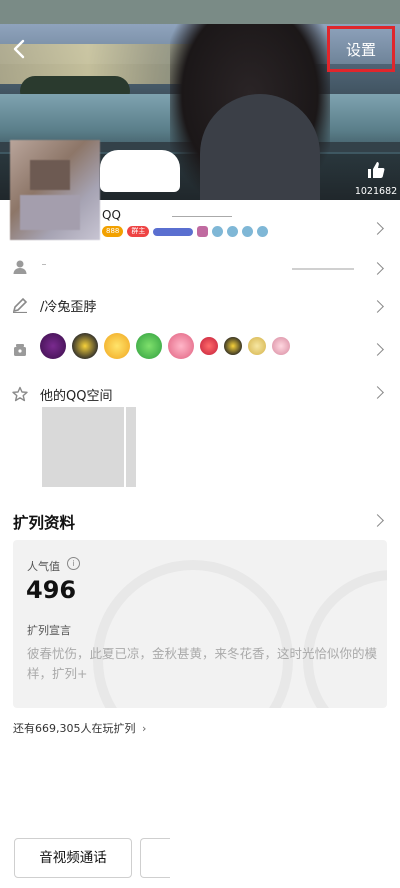  What do you see at coordinates (85, 346) in the screenshot?
I see `penguin-badge-icon` at bounding box center [85, 346].